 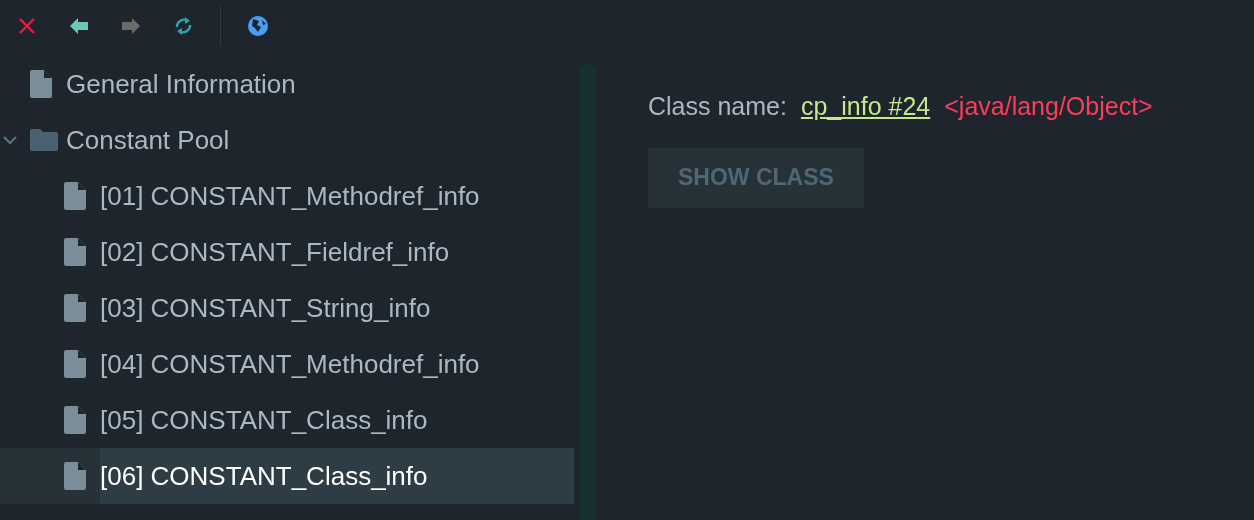 I want to click on tree-item: General Information, so click(x=181, y=84).